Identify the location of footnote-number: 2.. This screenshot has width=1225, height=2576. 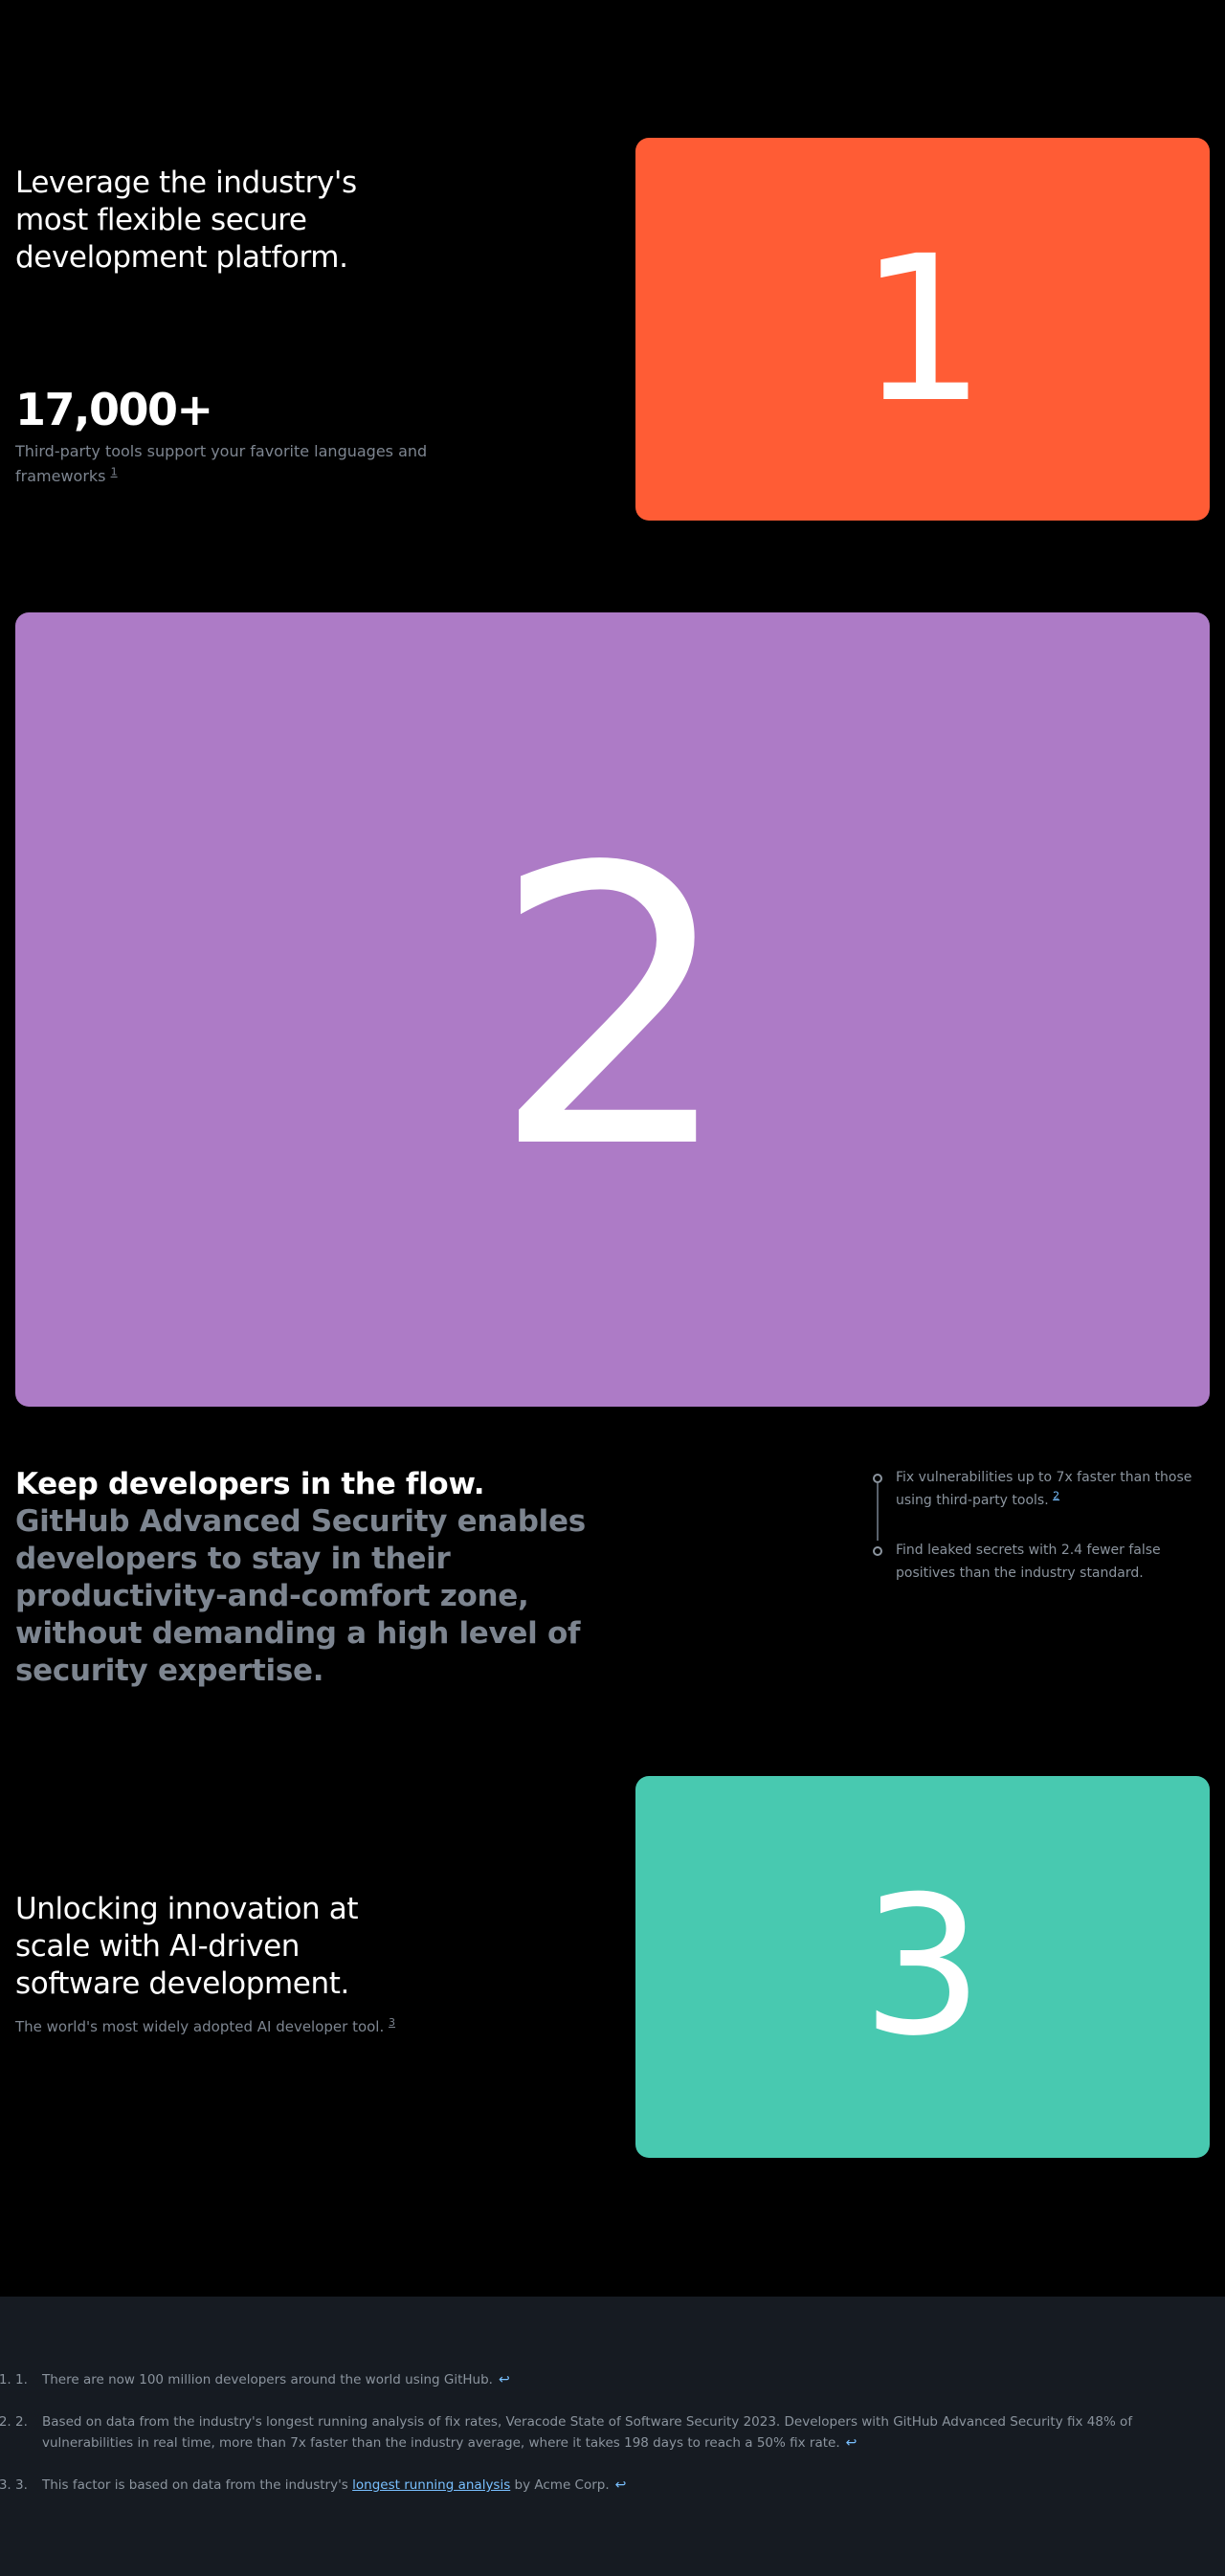
(22, 2422).